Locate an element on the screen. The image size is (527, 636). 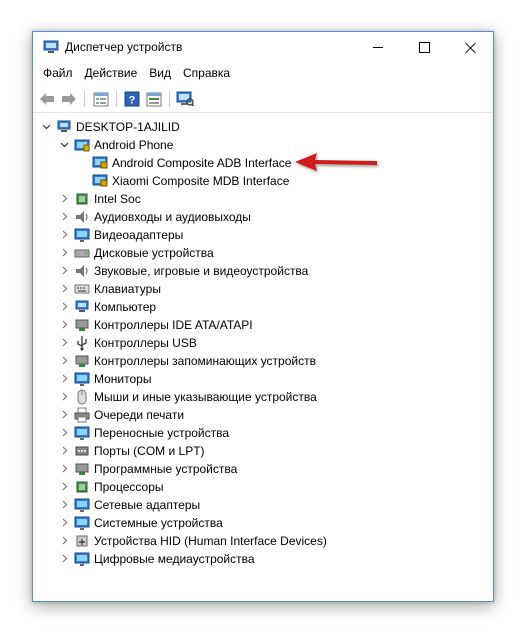
tree-category-intel-soc: Intel Soc is located at coordinates (263, 199).